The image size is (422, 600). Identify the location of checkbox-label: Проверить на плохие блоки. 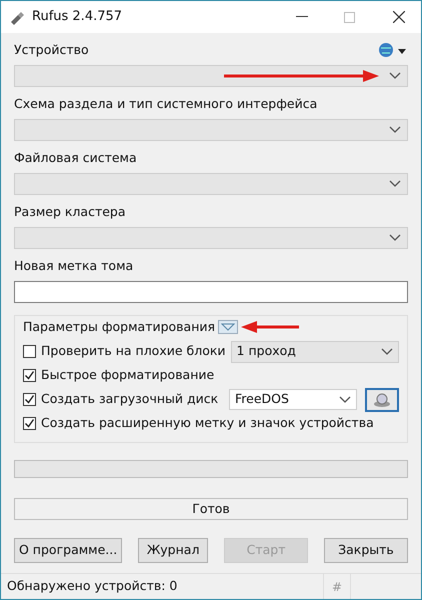
(133, 351).